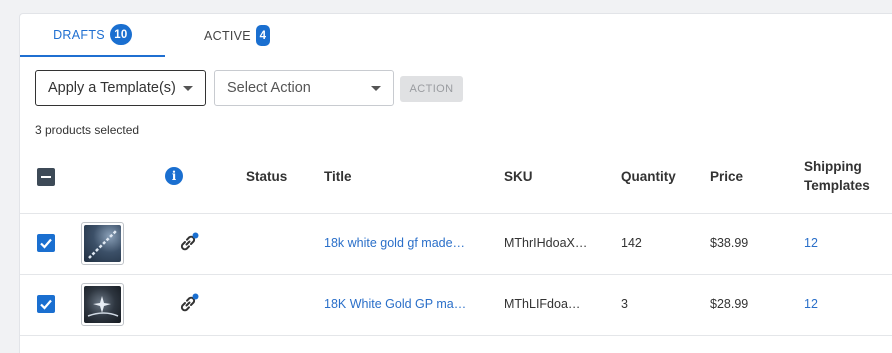 This screenshot has width=892, height=353. I want to click on select-action-dropdown: Select Action, so click(304, 88).